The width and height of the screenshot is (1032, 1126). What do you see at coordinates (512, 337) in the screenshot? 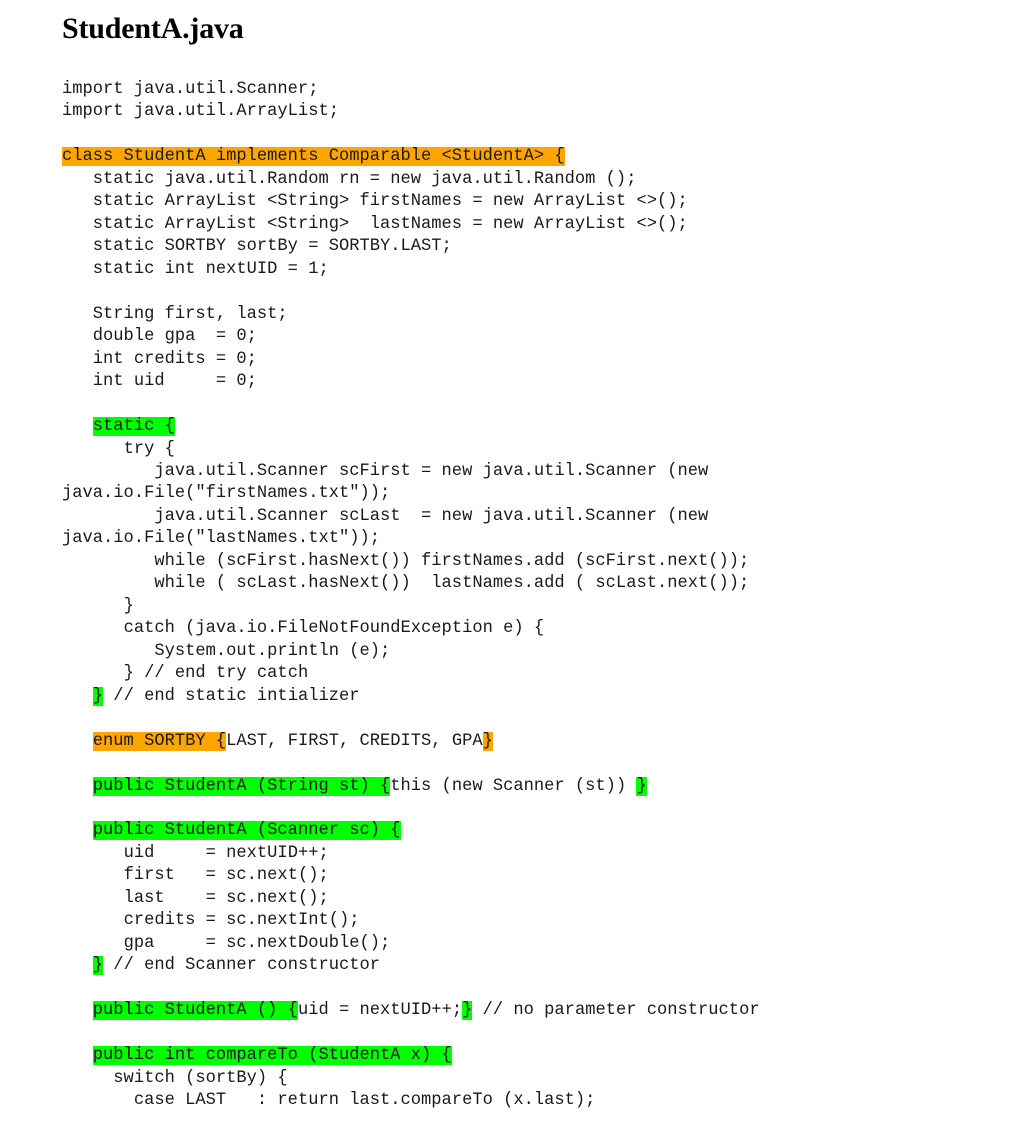
I see `code-line: double gpa = 0;` at bounding box center [512, 337].